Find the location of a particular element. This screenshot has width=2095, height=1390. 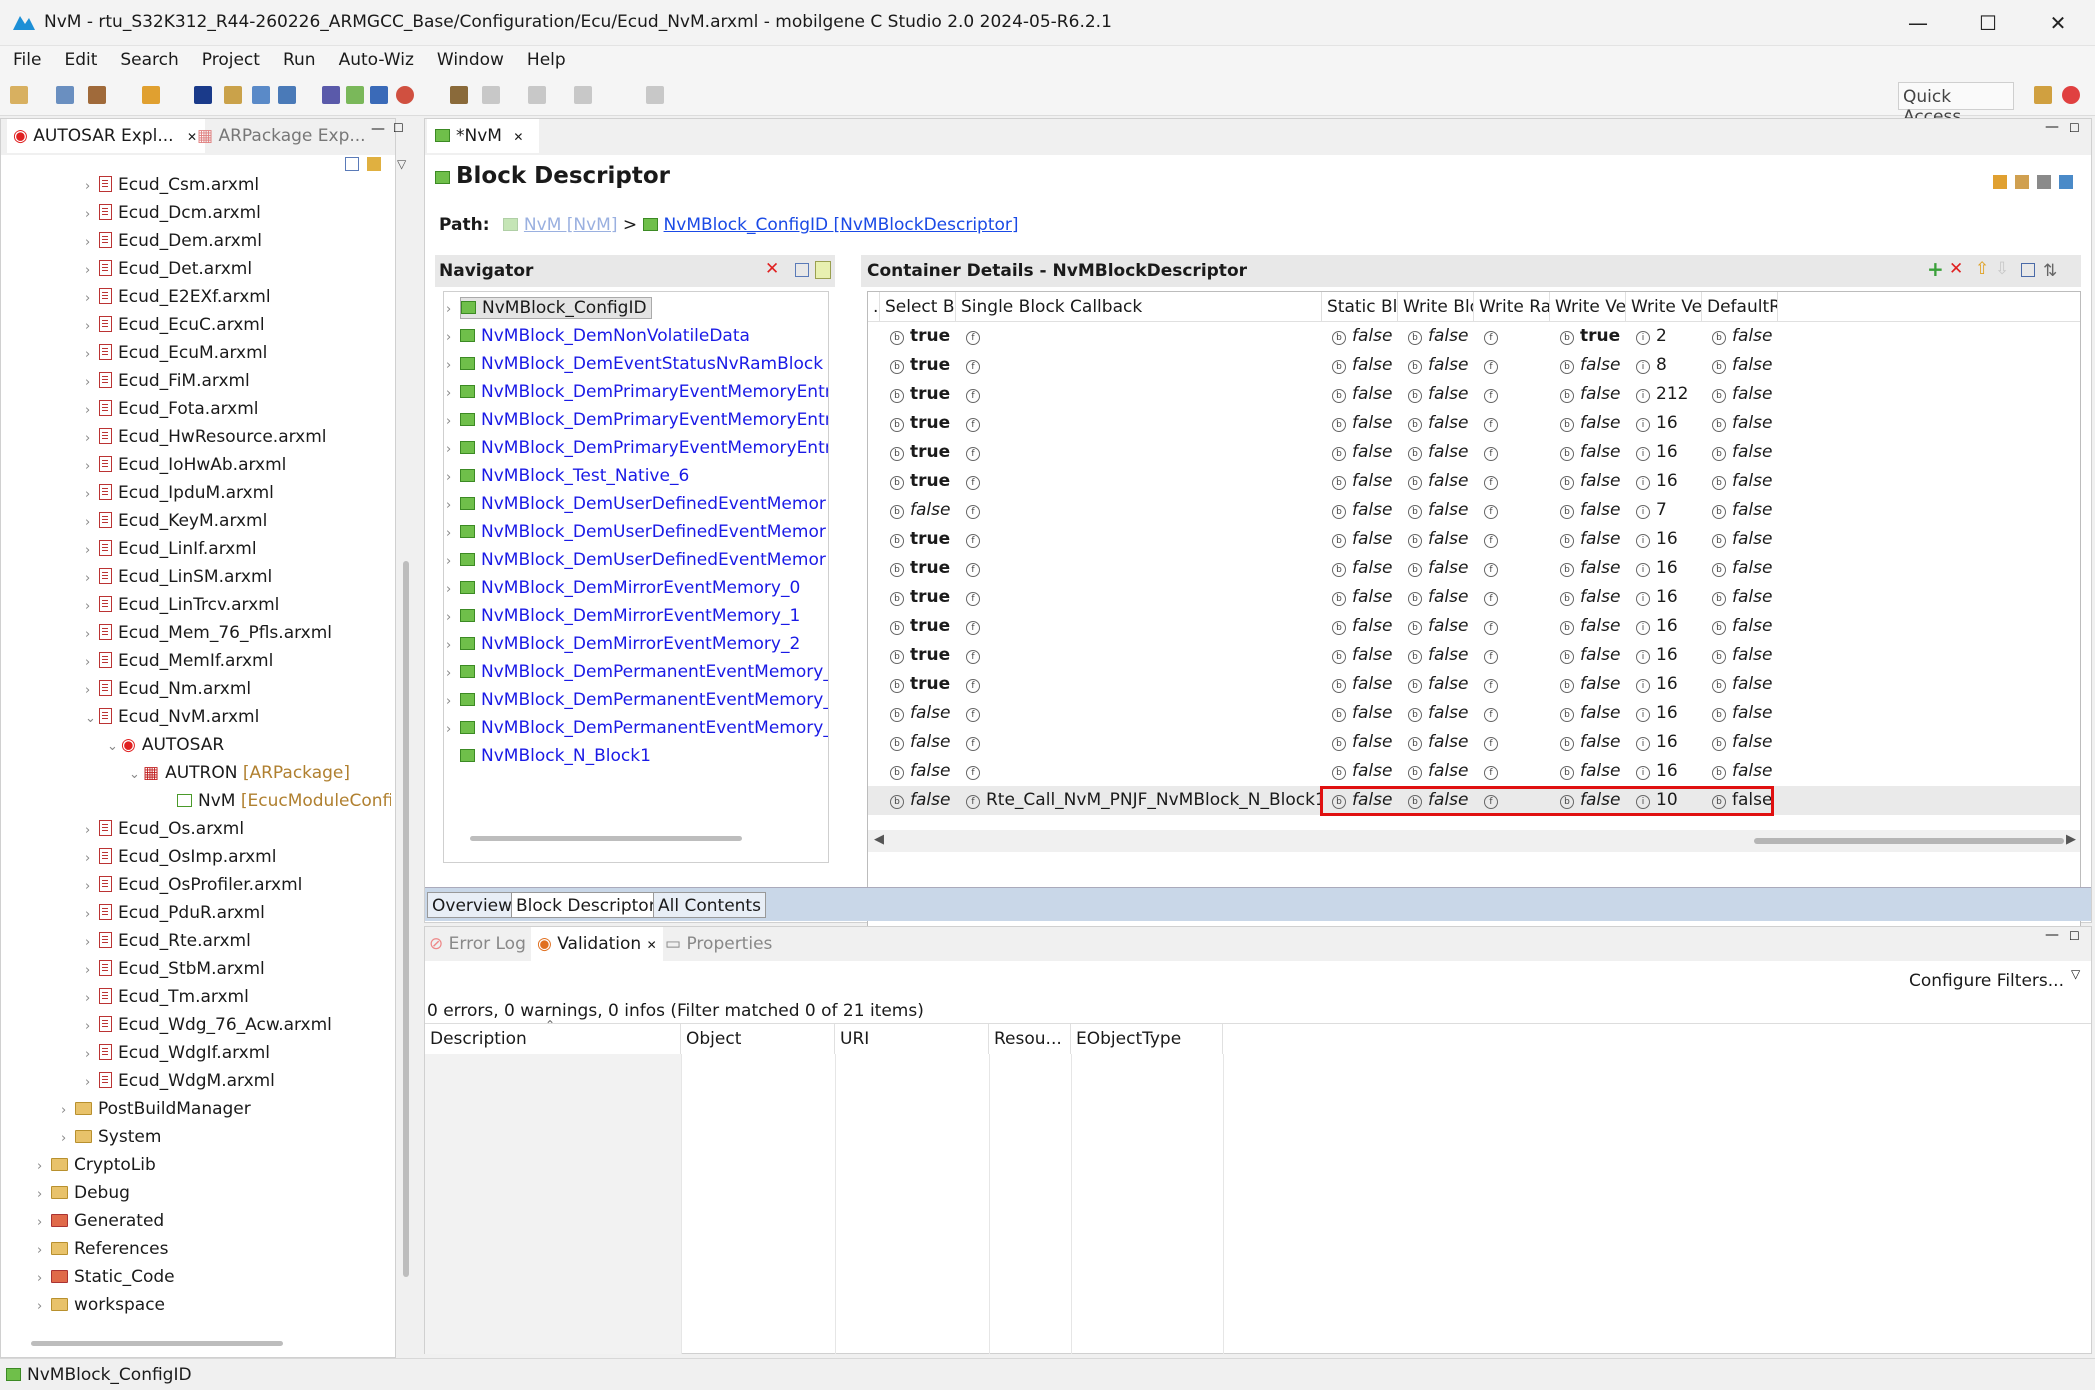

tree-item-folder: › workspace is located at coordinates (101, 1305).